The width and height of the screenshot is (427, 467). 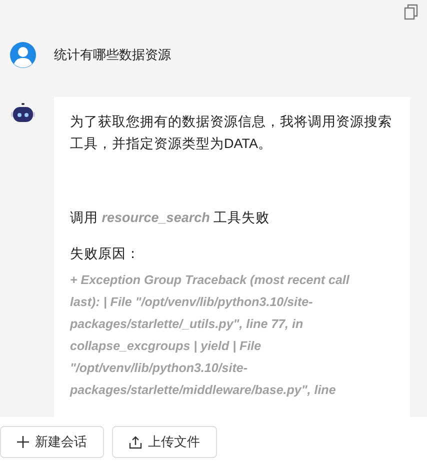 I want to click on failure-reason-label: 失败原因：, so click(x=105, y=254).